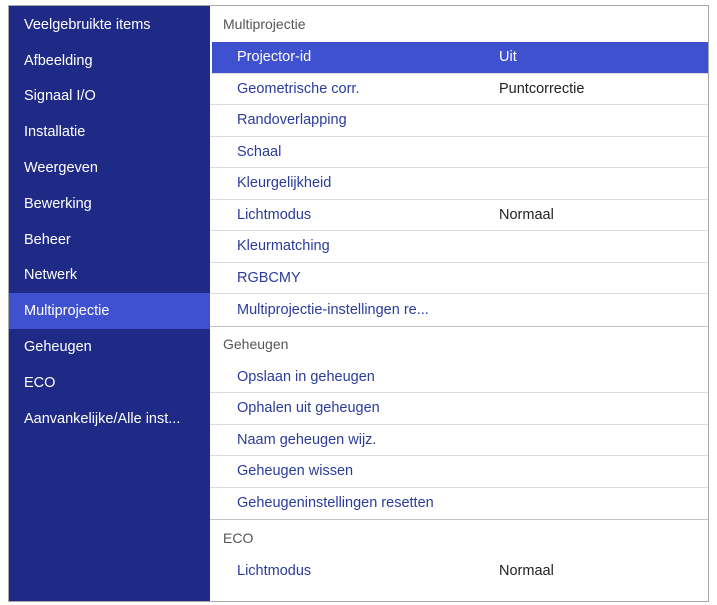  What do you see at coordinates (269, 277) in the screenshot?
I see `row-label: RGBCMY` at bounding box center [269, 277].